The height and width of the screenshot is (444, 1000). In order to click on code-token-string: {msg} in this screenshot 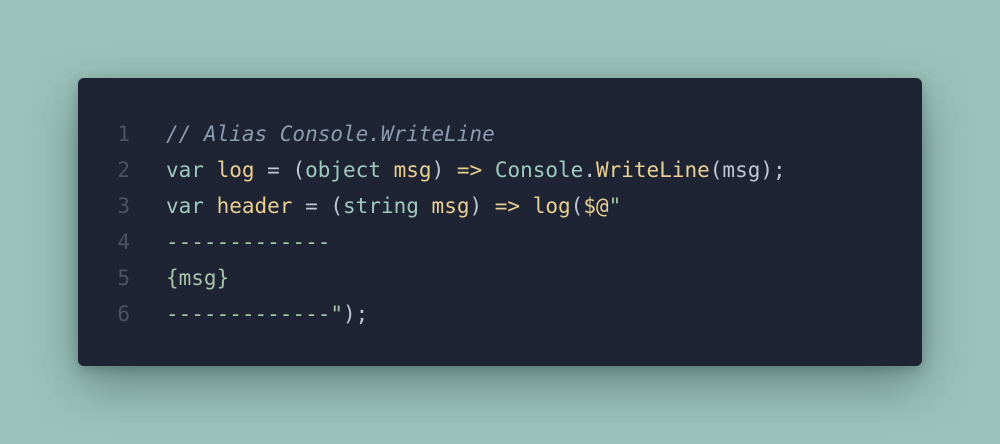, I will do `click(198, 278)`.